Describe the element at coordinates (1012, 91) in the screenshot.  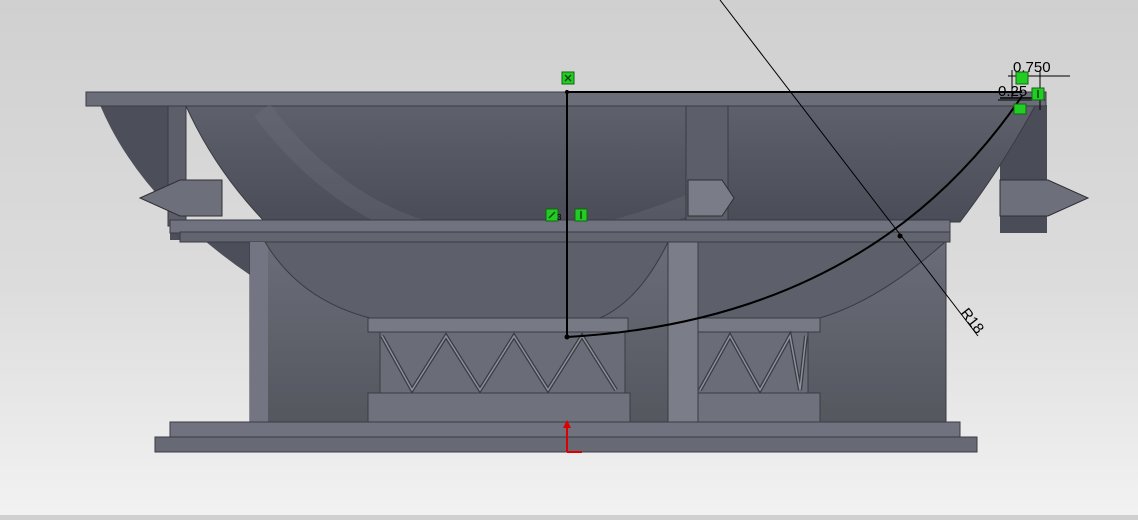
I see `dimension-small-offset: 0.25` at that location.